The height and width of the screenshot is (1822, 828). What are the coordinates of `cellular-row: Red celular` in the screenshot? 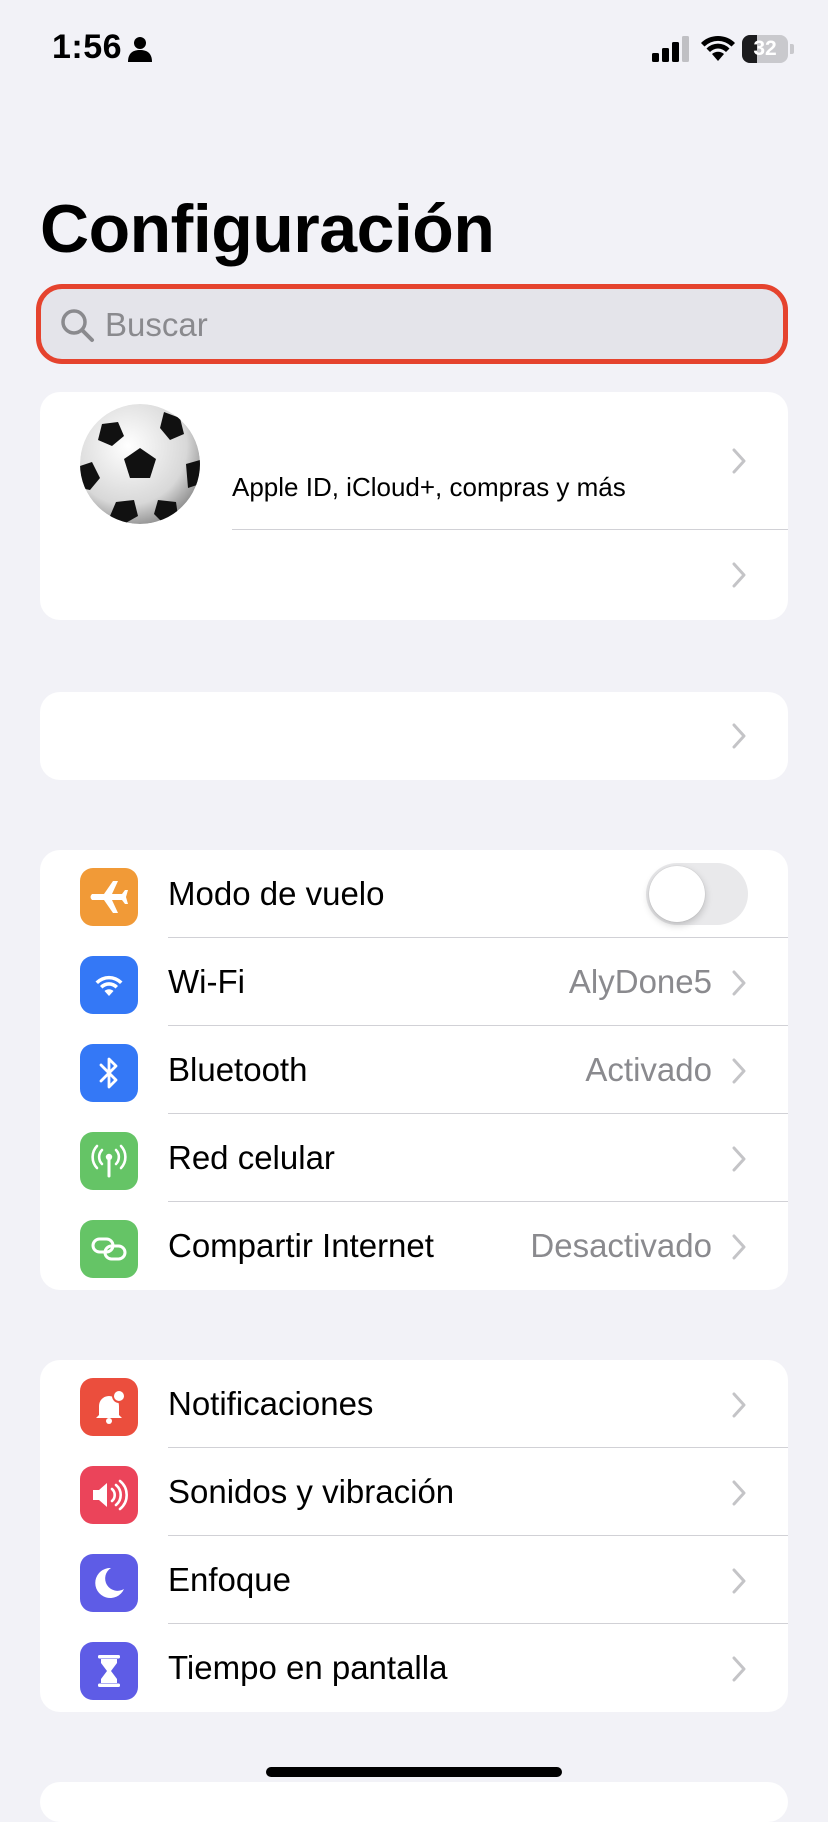 It's located at (414, 1158).